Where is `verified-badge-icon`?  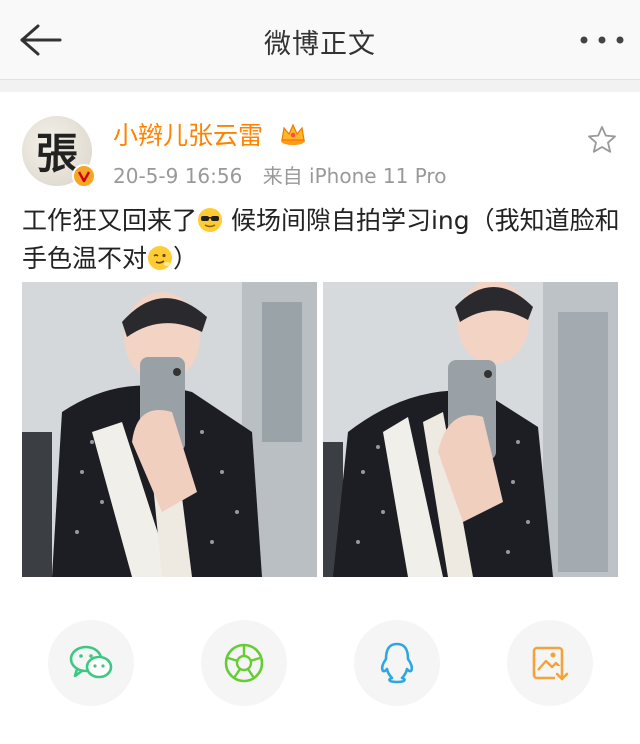 verified-badge-icon is located at coordinates (84, 176).